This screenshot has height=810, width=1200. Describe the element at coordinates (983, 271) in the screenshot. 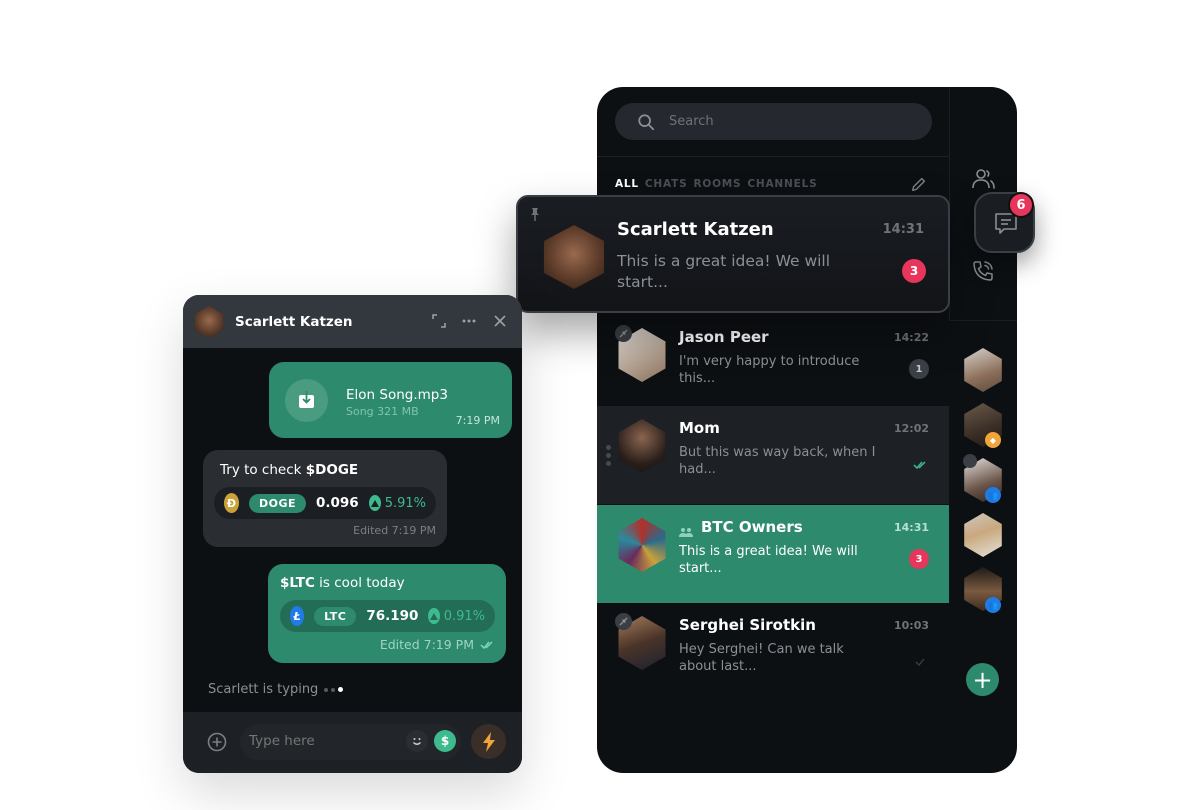

I see `calls-icon` at that location.